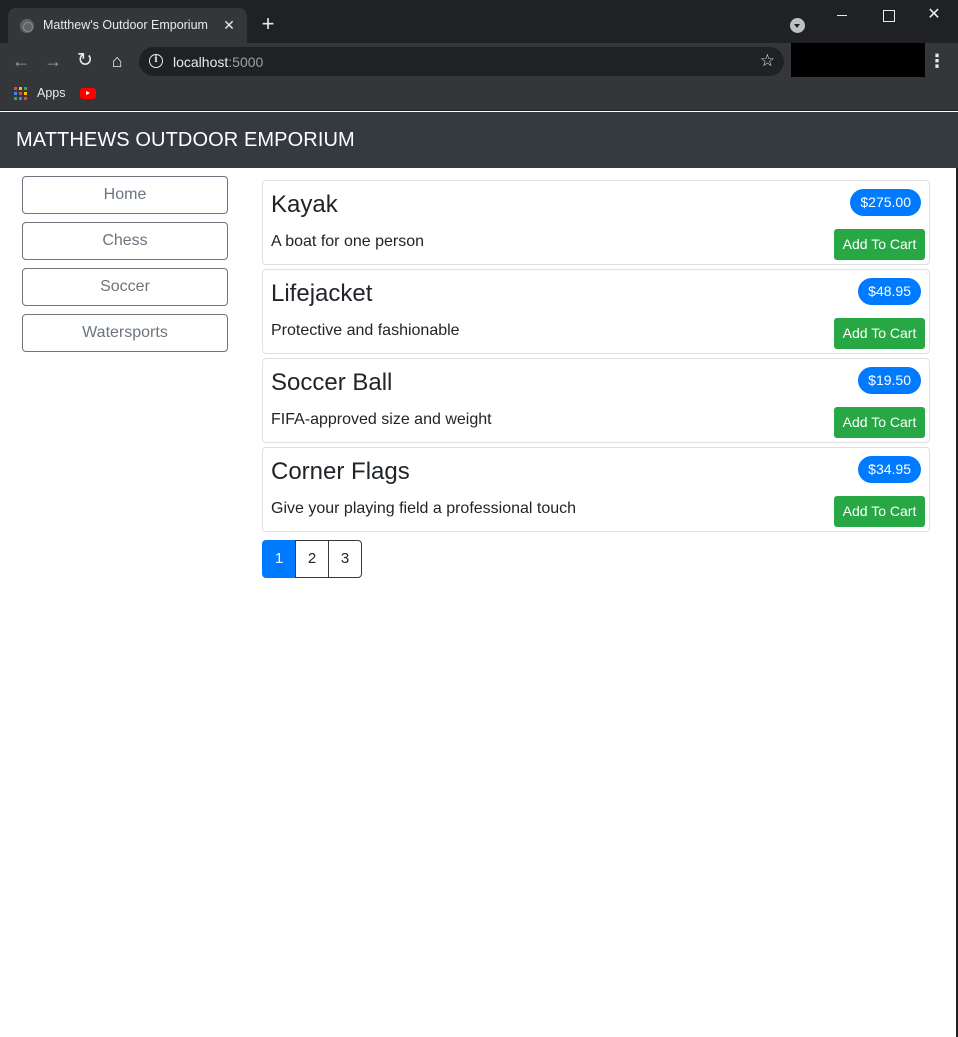 The width and height of the screenshot is (958, 1037). What do you see at coordinates (125, 333) in the screenshot?
I see `category-button-watersports: Watersports` at bounding box center [125, 333].